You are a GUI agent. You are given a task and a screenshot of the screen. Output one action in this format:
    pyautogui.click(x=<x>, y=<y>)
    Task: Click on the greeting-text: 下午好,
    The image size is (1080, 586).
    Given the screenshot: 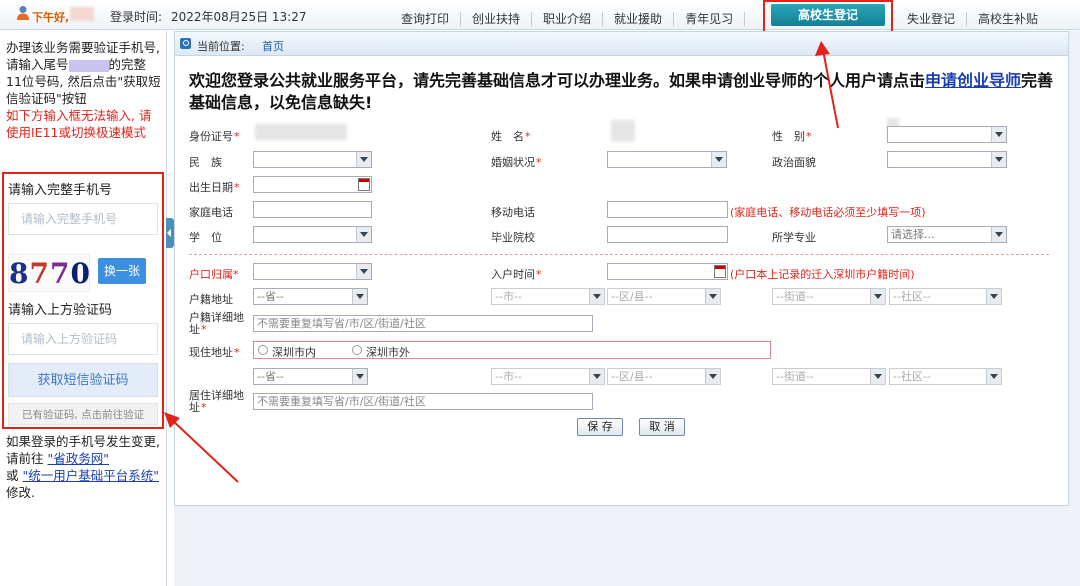 What is the action you would take?
    pyautogui.click(x=51, y=17)
    